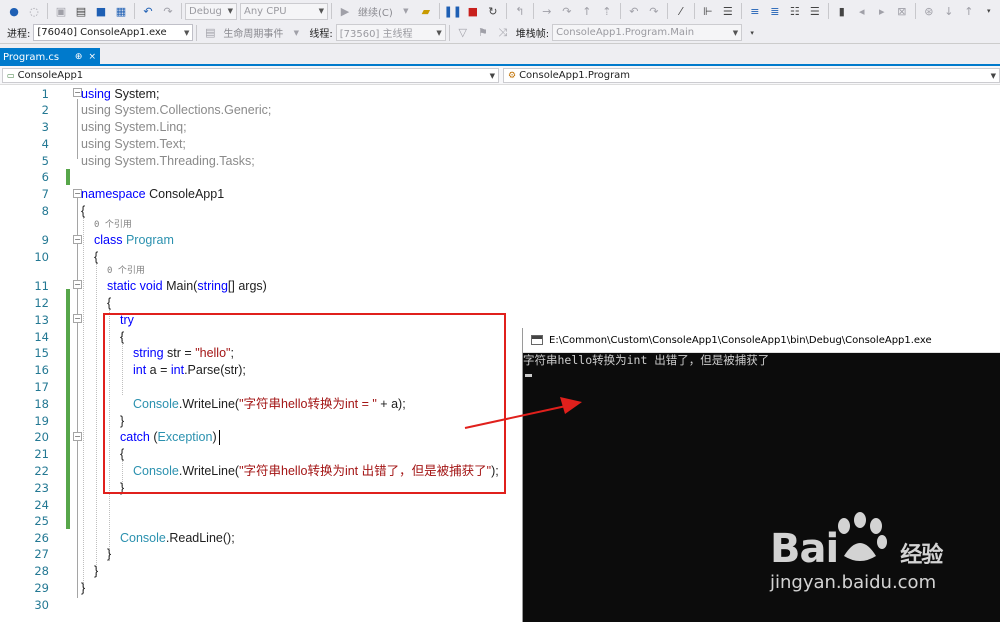 This screenshot has height=622, width=1000. Describe the element at coordinates (83, 588) in the screenshot. I see `code-line-29: }` at that location.